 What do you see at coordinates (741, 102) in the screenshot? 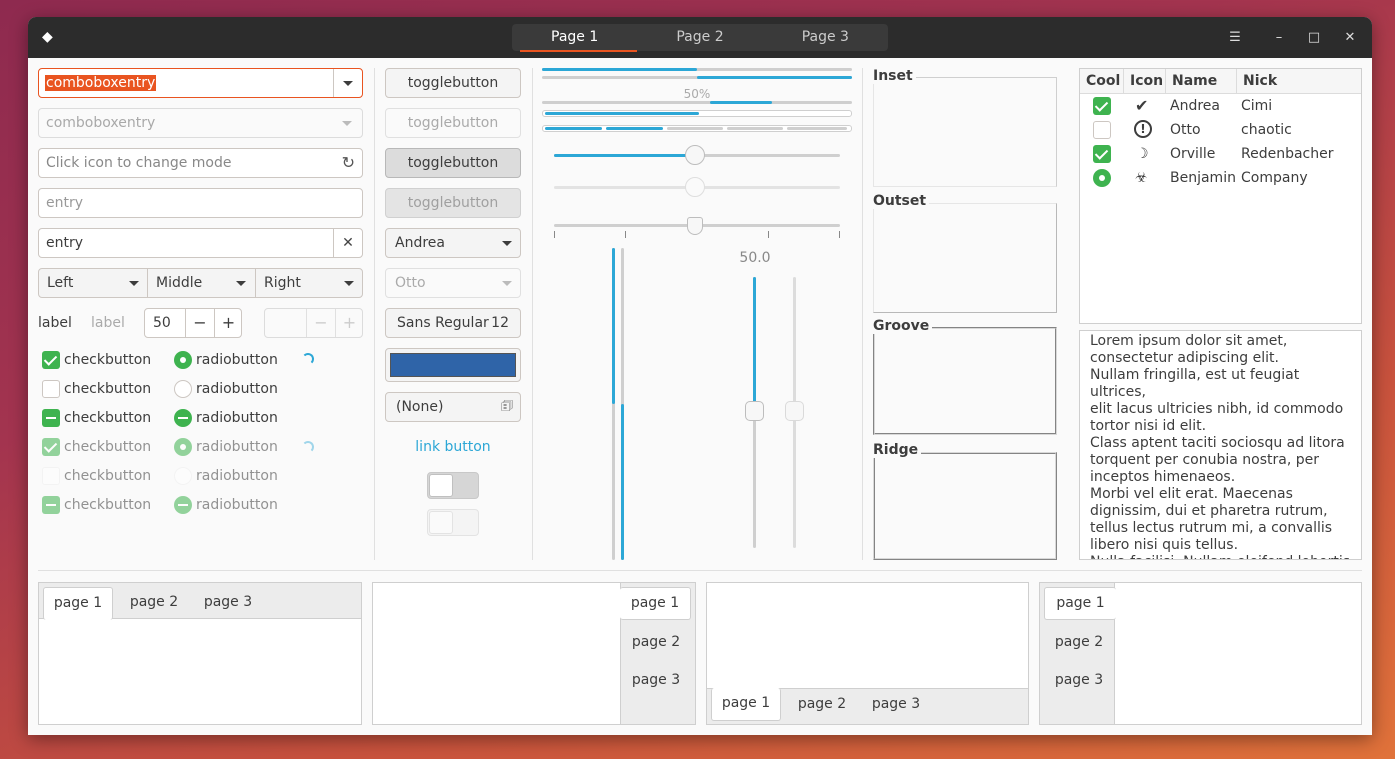
I see `progress-bar-activity` at bounding box center [741, 102].